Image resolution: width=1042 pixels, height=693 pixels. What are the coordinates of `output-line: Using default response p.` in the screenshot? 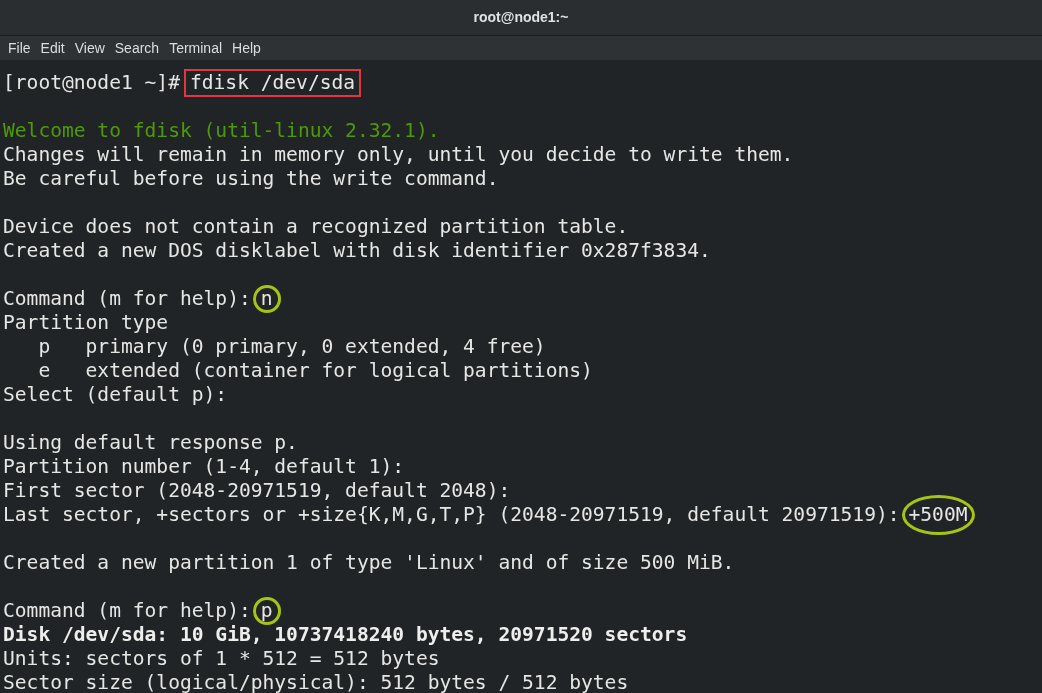 It's located at (150, 443).